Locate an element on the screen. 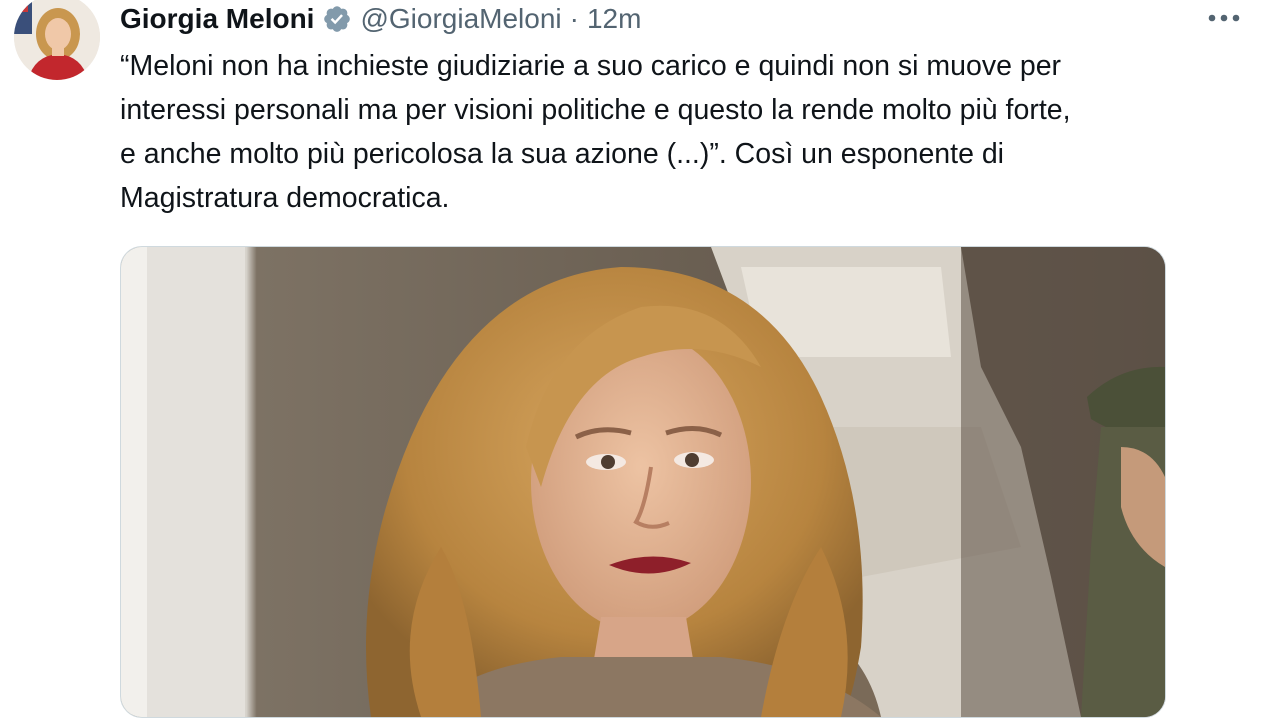 The image size is (1280, 718). more-options-button is located at coordinates (1224, 18).